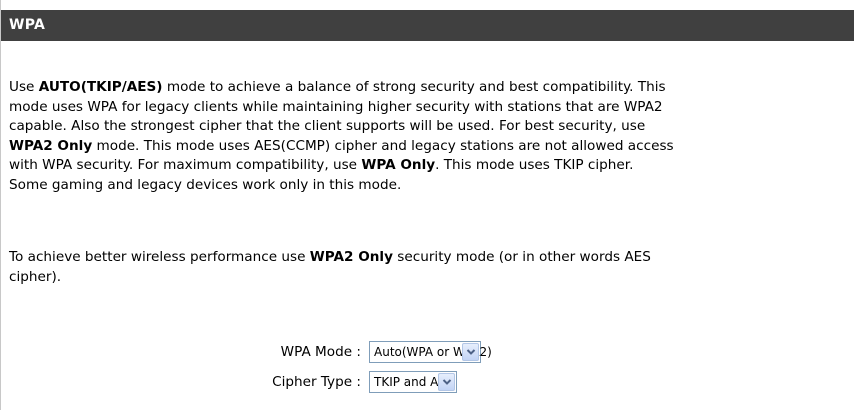 The image size is (854, 410). What do you see at coordinates (181, 353) in the screenshot?
I see `label-cell: WPA Mode :` at bounding box center [181, 353].